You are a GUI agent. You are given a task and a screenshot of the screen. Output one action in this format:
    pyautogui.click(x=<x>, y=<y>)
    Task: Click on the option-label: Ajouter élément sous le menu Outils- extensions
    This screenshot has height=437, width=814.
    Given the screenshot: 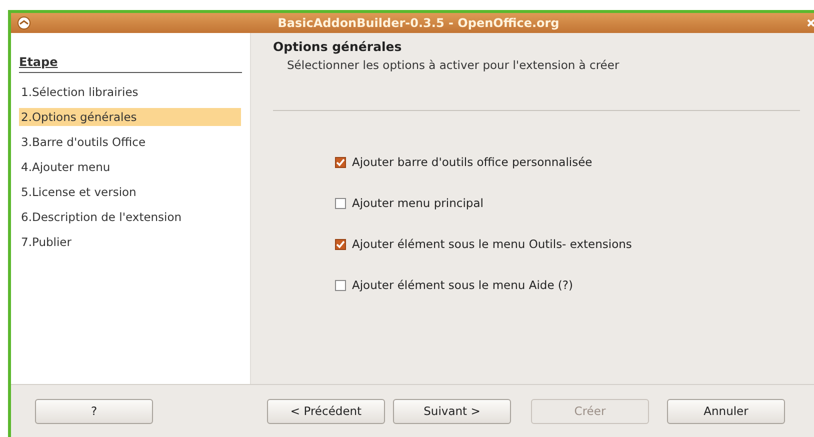 What is the action you would take?
    pyautogui.click(x=492, y=244)
    